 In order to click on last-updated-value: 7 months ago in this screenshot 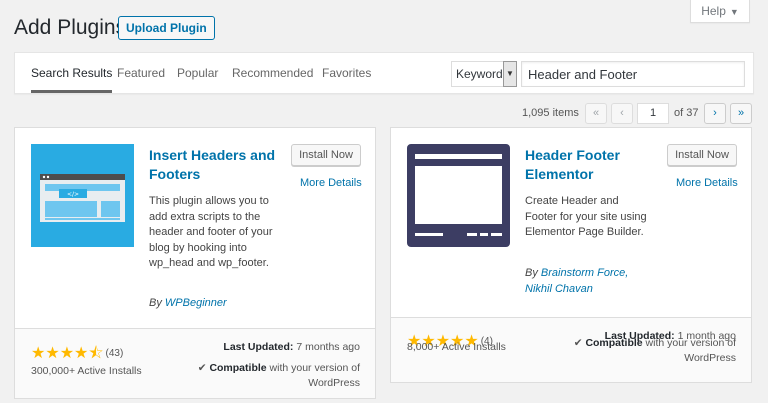, I will do `click(328, 347)`.